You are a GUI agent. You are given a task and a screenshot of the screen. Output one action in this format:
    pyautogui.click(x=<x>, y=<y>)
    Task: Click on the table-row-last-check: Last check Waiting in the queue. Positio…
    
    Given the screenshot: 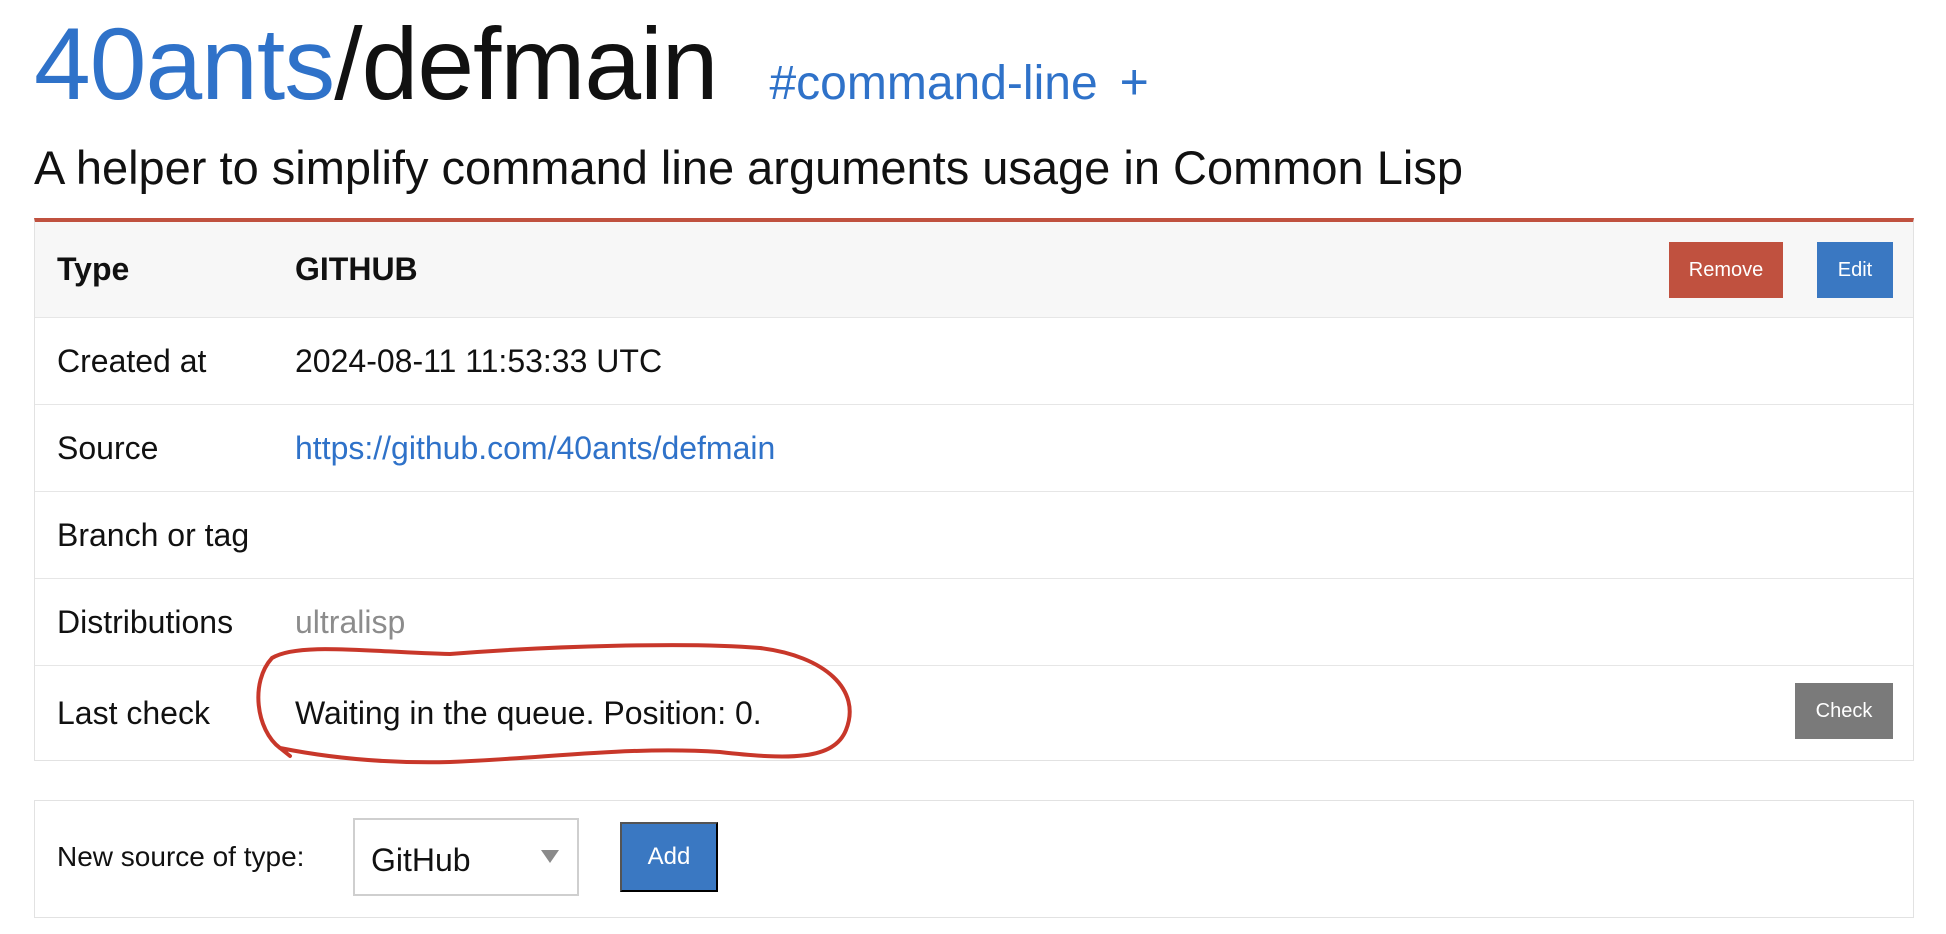 What is the action you would take?
    pyautogui.click(x=974, y=713)
    